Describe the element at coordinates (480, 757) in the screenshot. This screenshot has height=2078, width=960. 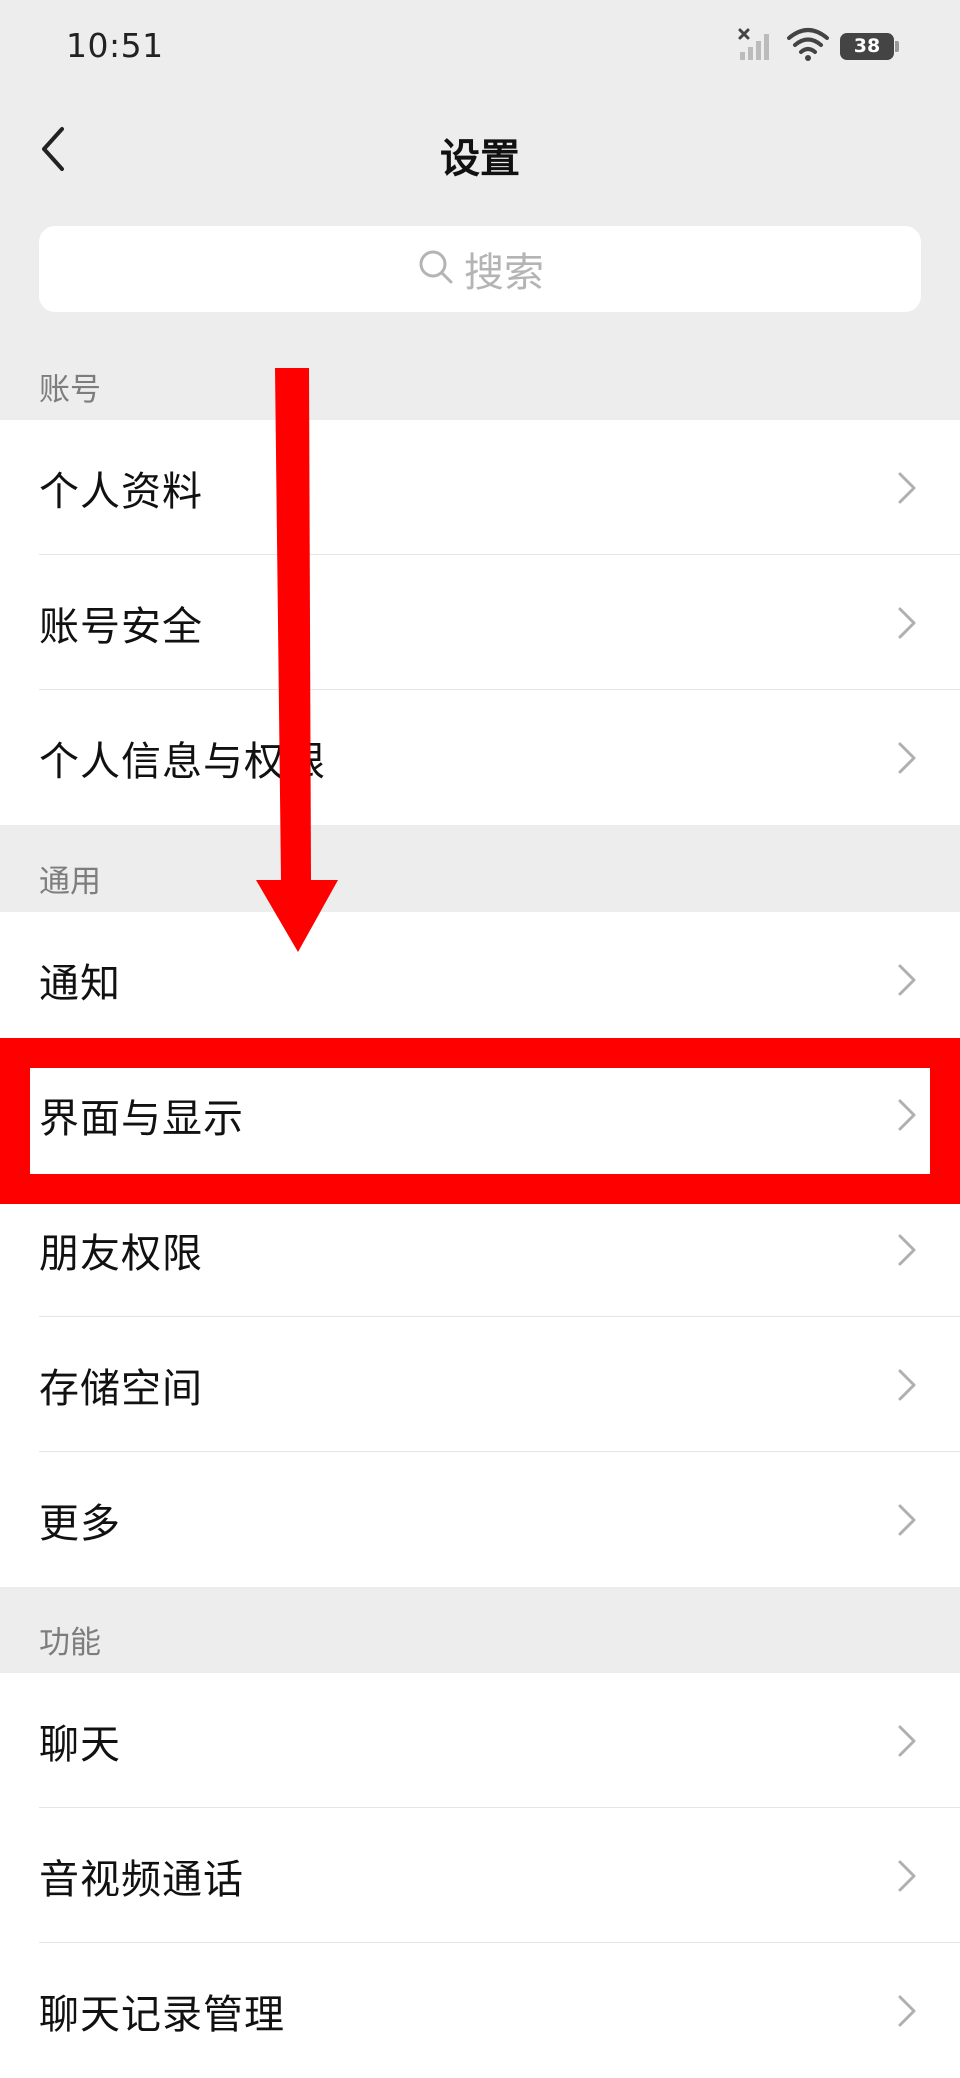
I see `settings-item-privacy-permissions: 个人信息与权限` at that location.